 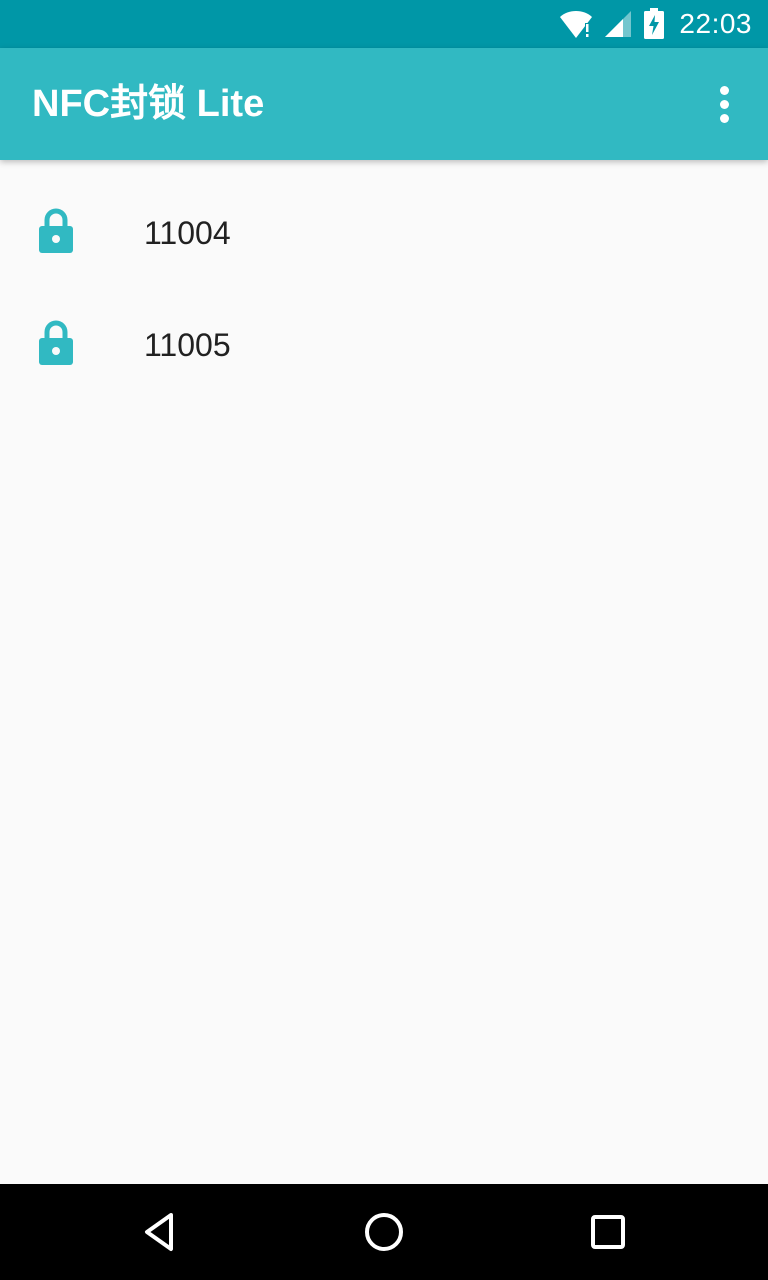 I want to click on status-time: 22:03, so click(x=715, y=23).